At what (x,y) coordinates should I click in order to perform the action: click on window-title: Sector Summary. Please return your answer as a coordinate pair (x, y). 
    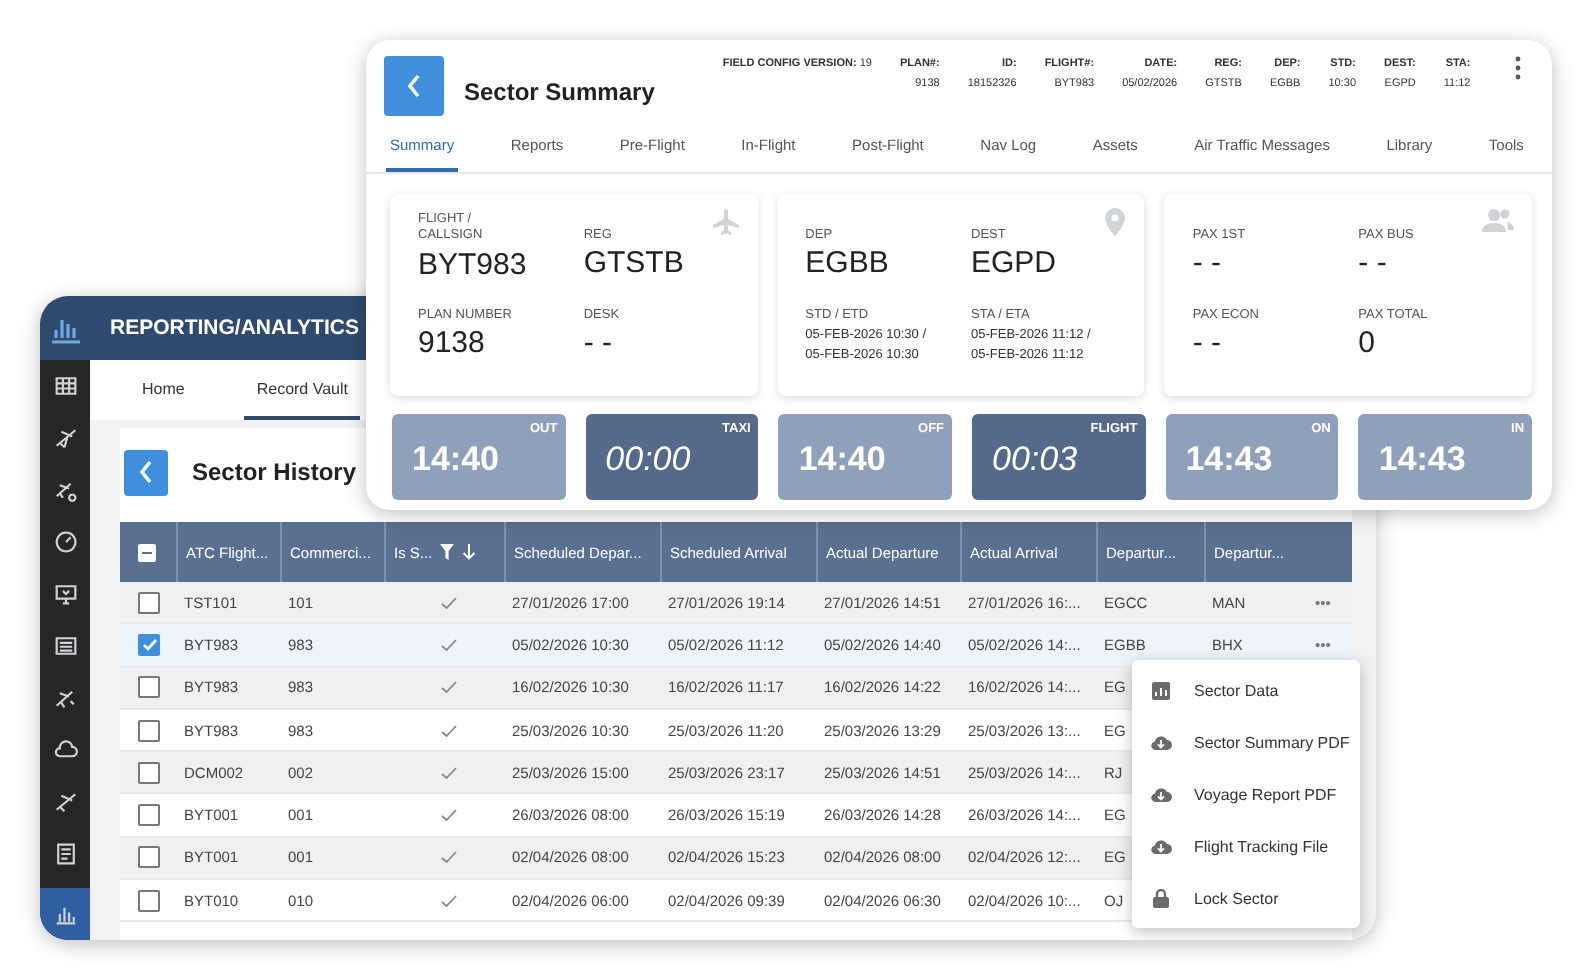
    Looking at the image, I should click on (559, 92).